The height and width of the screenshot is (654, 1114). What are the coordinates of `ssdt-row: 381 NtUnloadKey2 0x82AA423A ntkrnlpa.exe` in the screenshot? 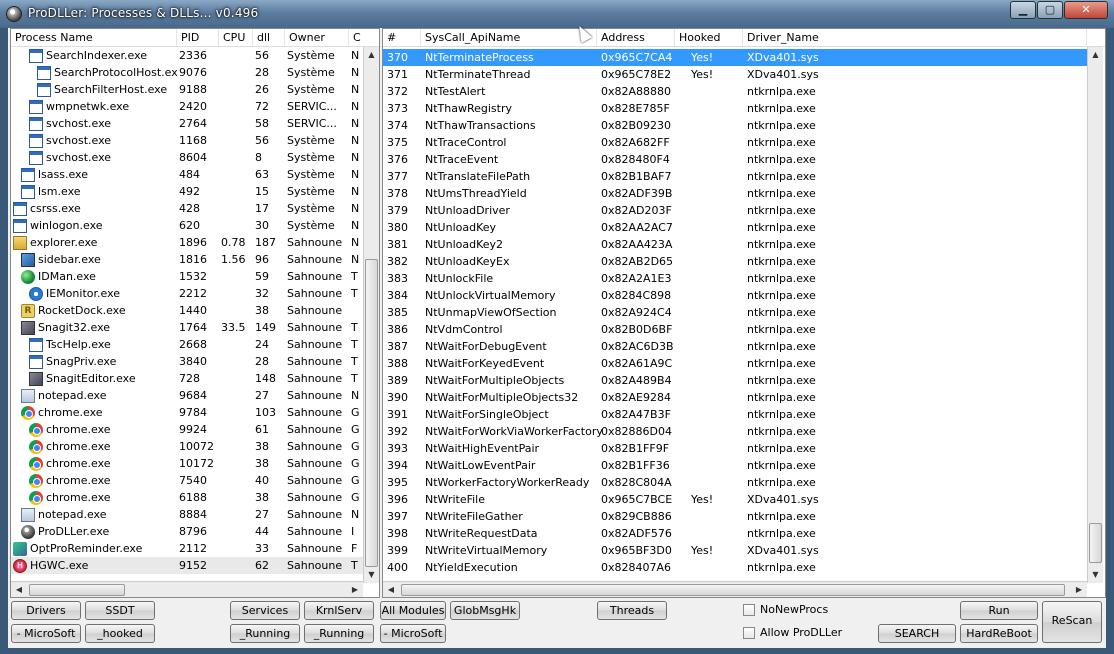 It's located at (735, 244).